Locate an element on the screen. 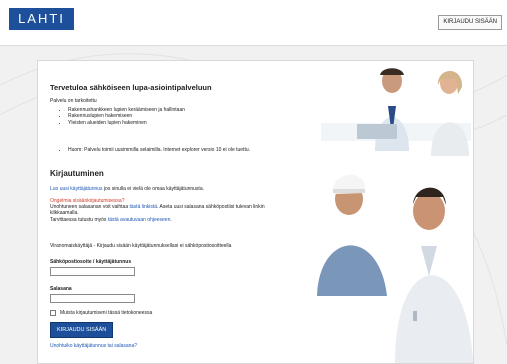  username-label: Sähköpostiosoite / käyttäjätunnus is located at coordinates (91, 262).